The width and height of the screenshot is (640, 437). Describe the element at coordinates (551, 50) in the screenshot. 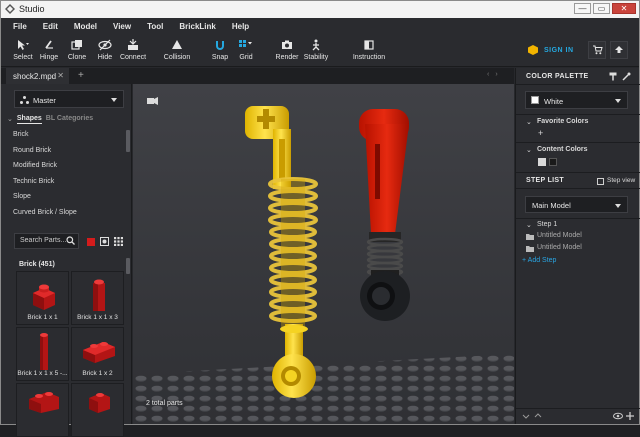

I see `sign-in-button: SIGN IN` at that location.